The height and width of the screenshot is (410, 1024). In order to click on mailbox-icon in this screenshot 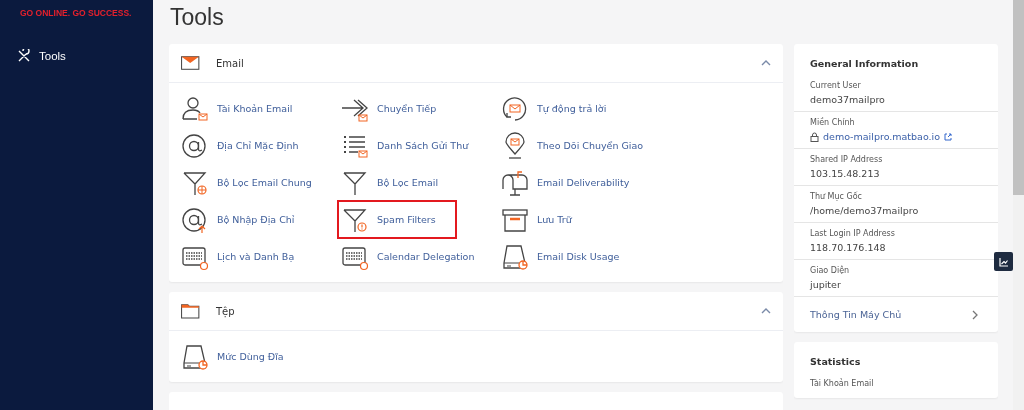, I will do `click(515, 182)`.